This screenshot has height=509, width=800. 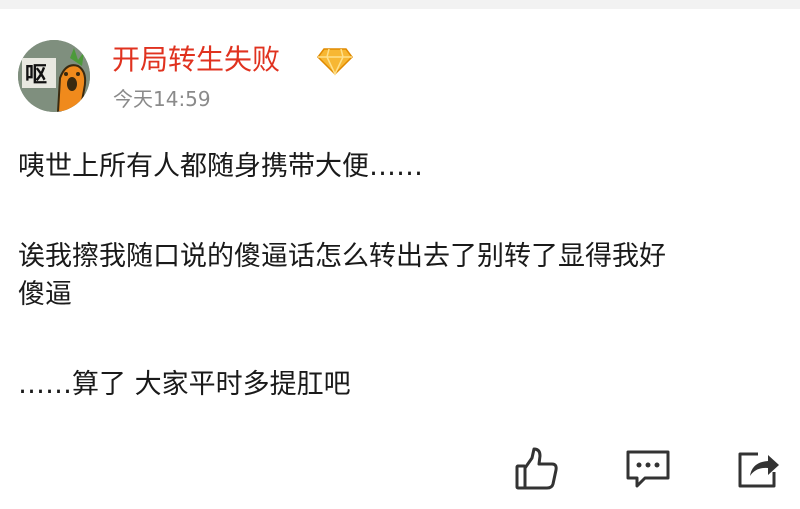 I want to click on post-line: ……算了 大家平时多提肛吧, so click(x=184, y=384).